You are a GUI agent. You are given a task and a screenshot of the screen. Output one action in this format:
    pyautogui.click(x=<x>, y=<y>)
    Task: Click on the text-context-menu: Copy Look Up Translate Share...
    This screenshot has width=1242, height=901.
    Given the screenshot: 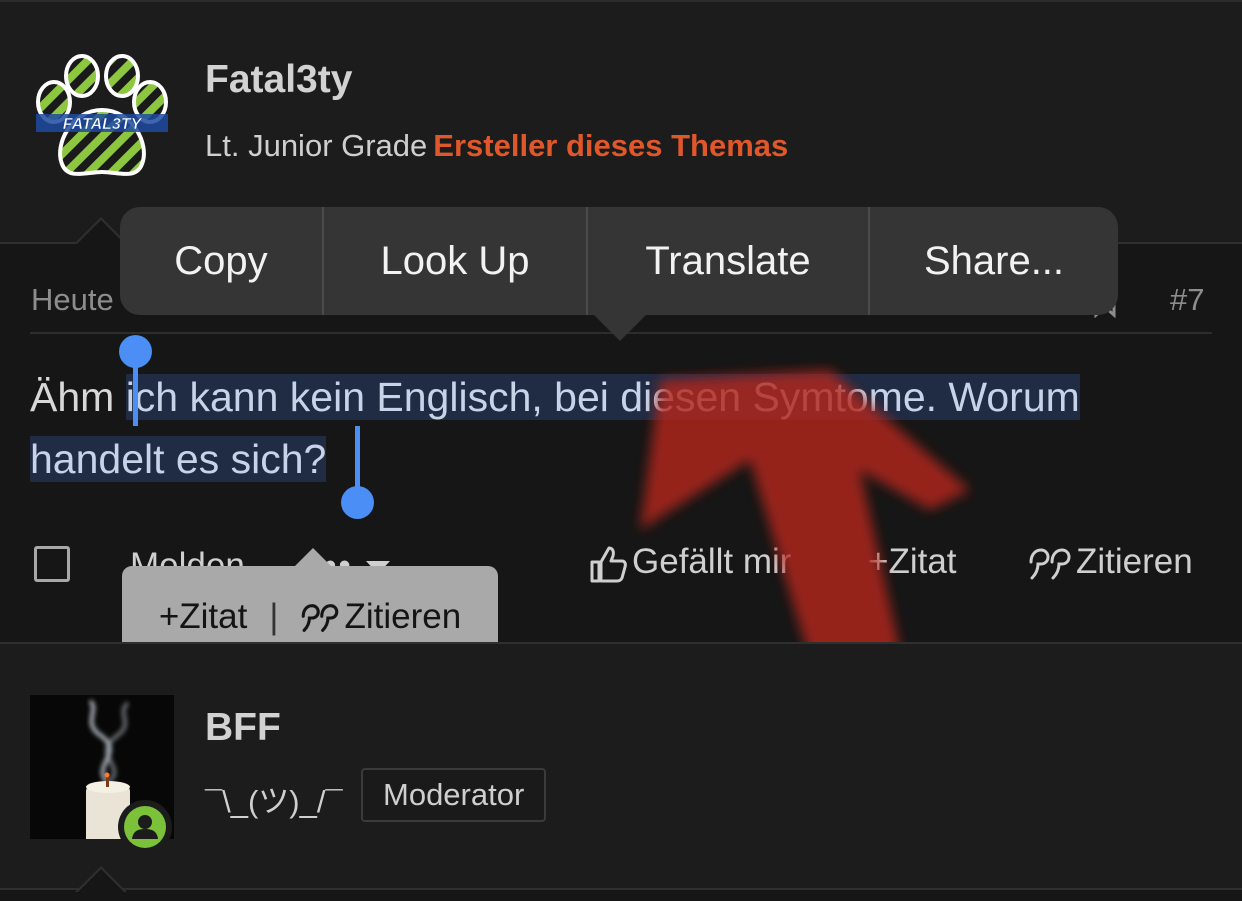 What is the action you would take?
    pyautogui.click(x=619, y=261)
    